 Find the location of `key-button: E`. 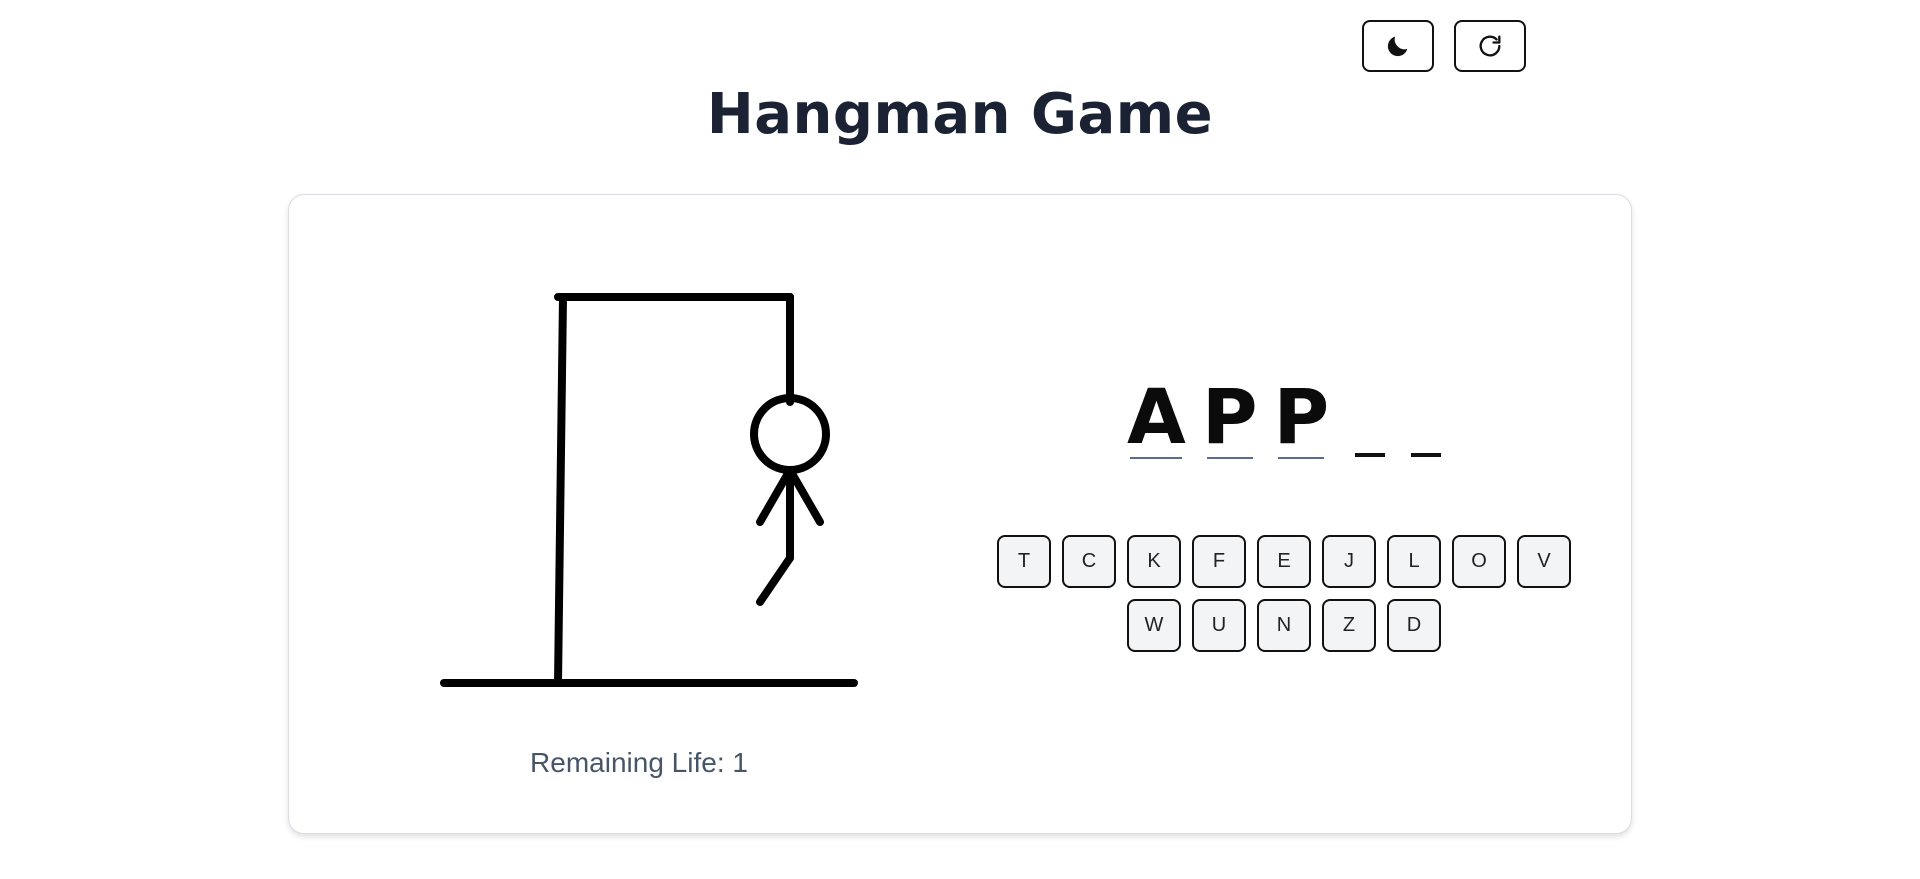

key-button: E is located at coordinates (1284, 561).